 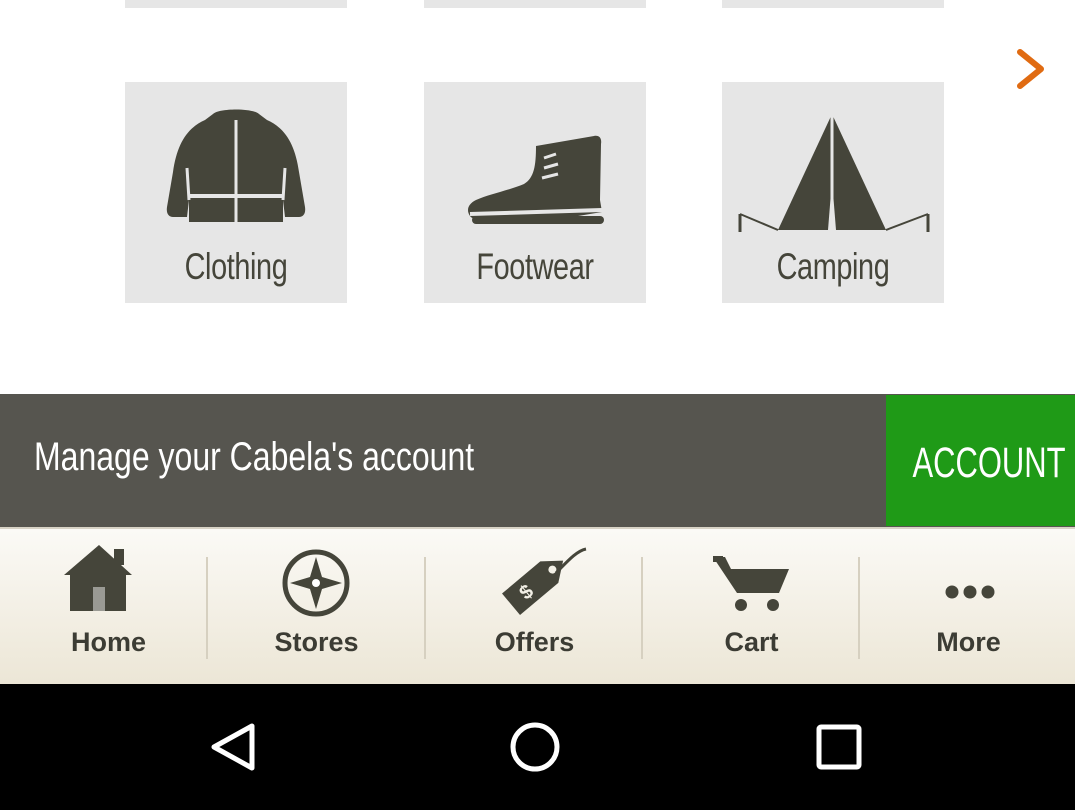 What do you see at coordinates (535, 747) in the screenshot?
I see `home-circle-icon` at bounding box center [535, 747].